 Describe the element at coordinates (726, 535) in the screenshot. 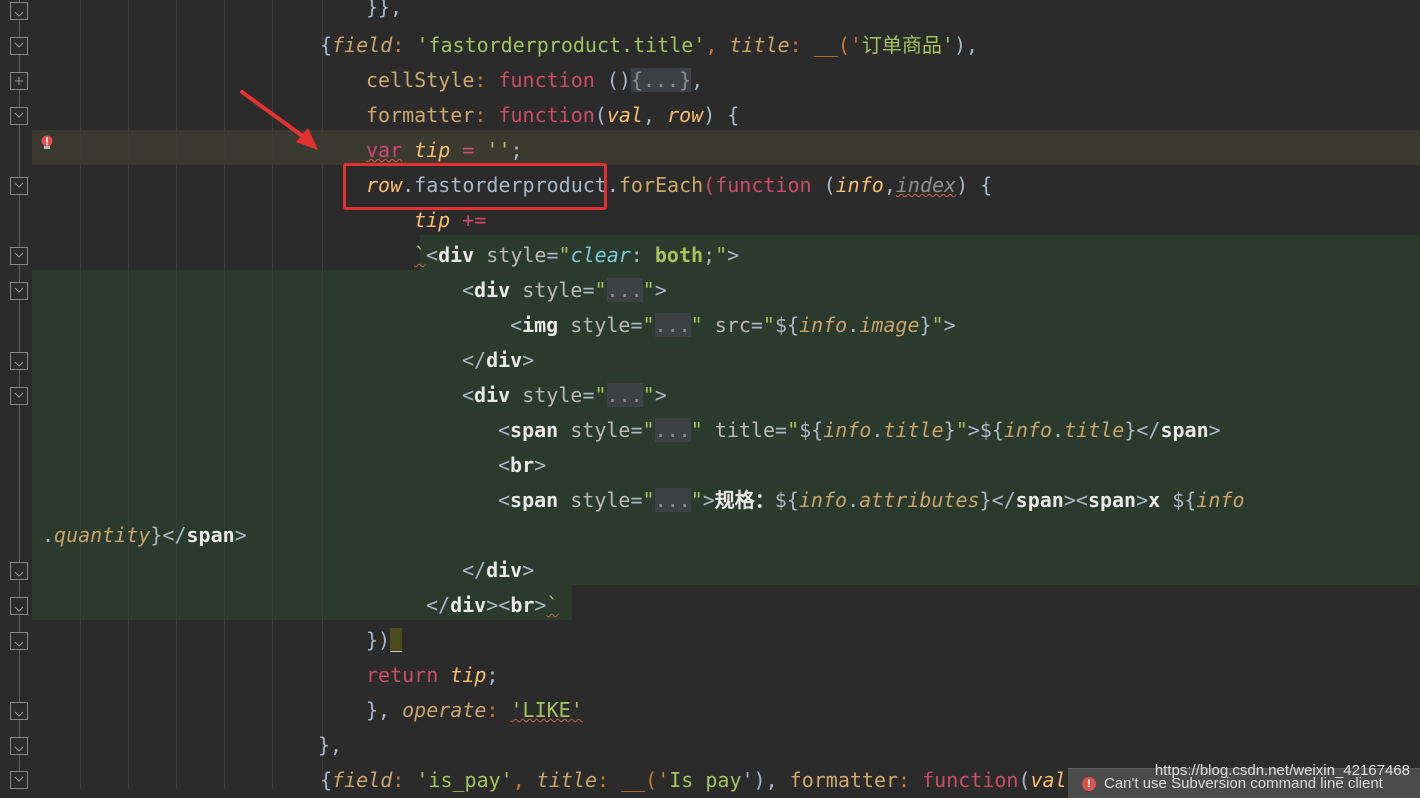

I see `code-line: .quantity}</span>` at that location.